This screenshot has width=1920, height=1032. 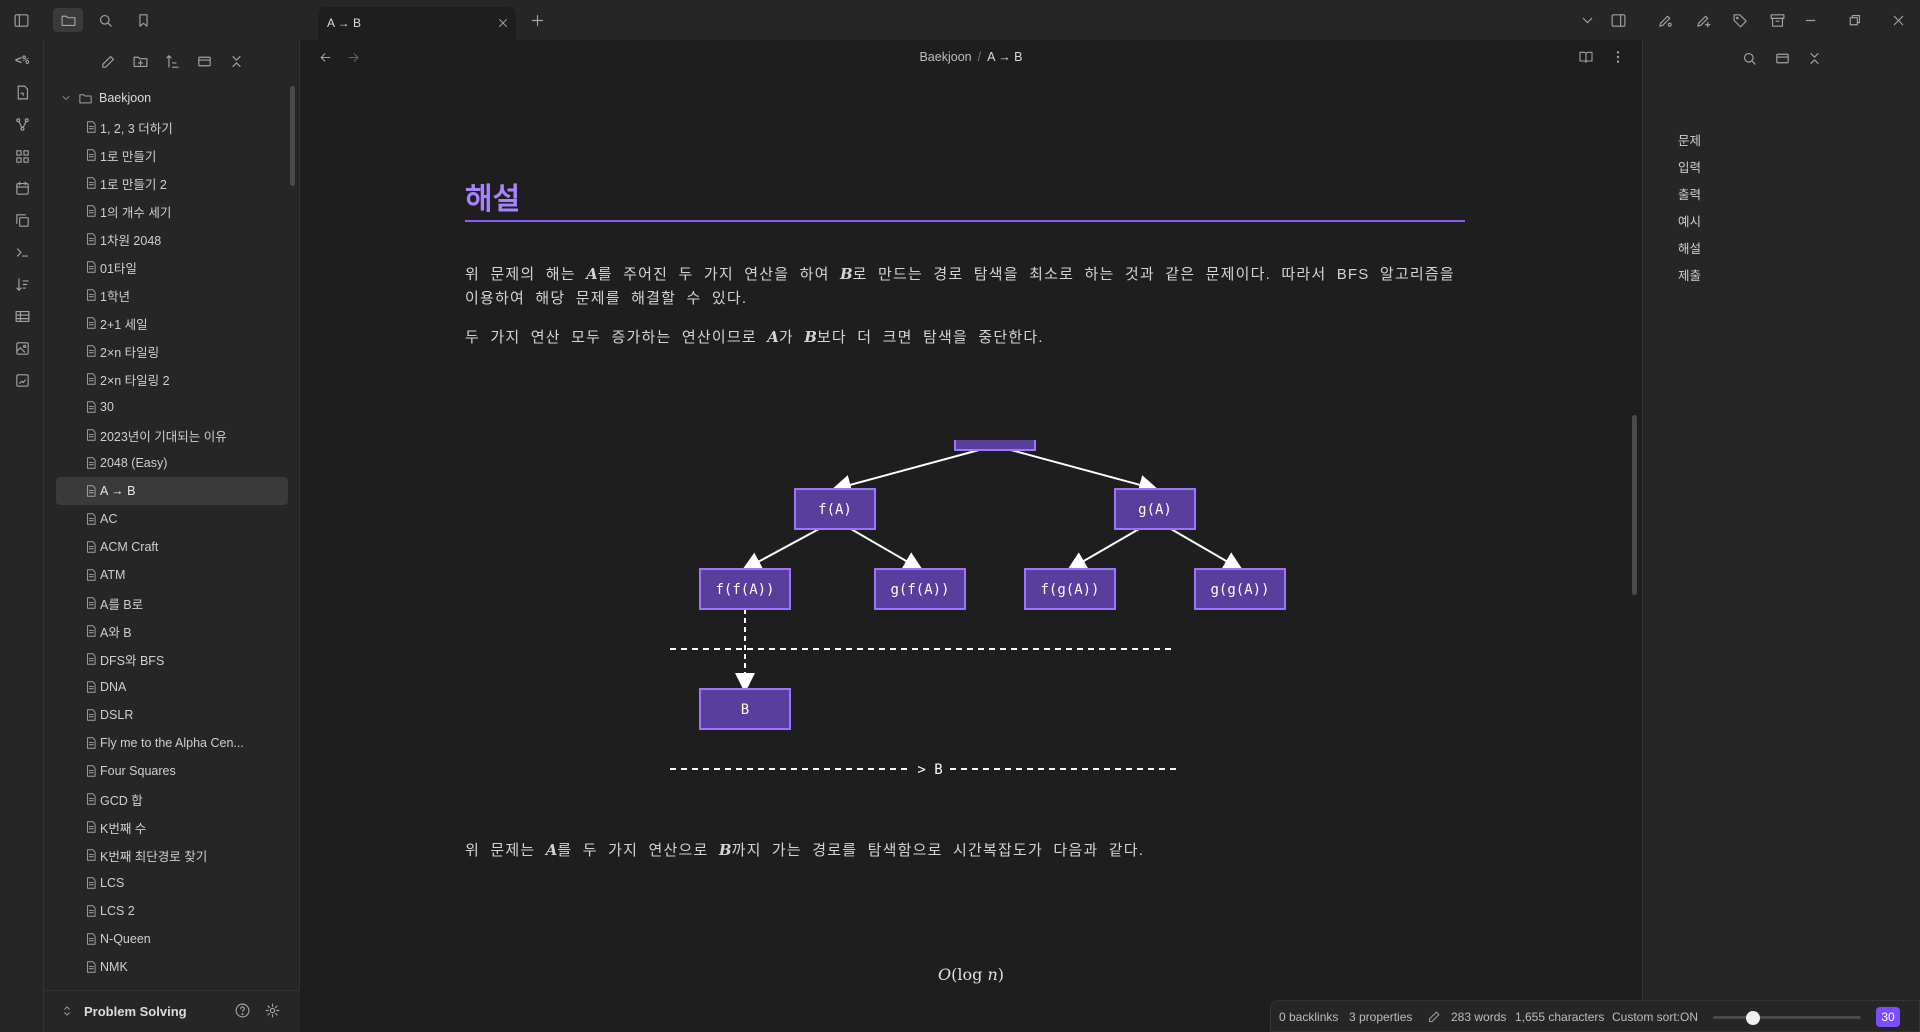 What do you see at coordinates (172, 351) in the screenshot?
I see `file-item: 2×n 타일링` at bounding box center [172, 351].